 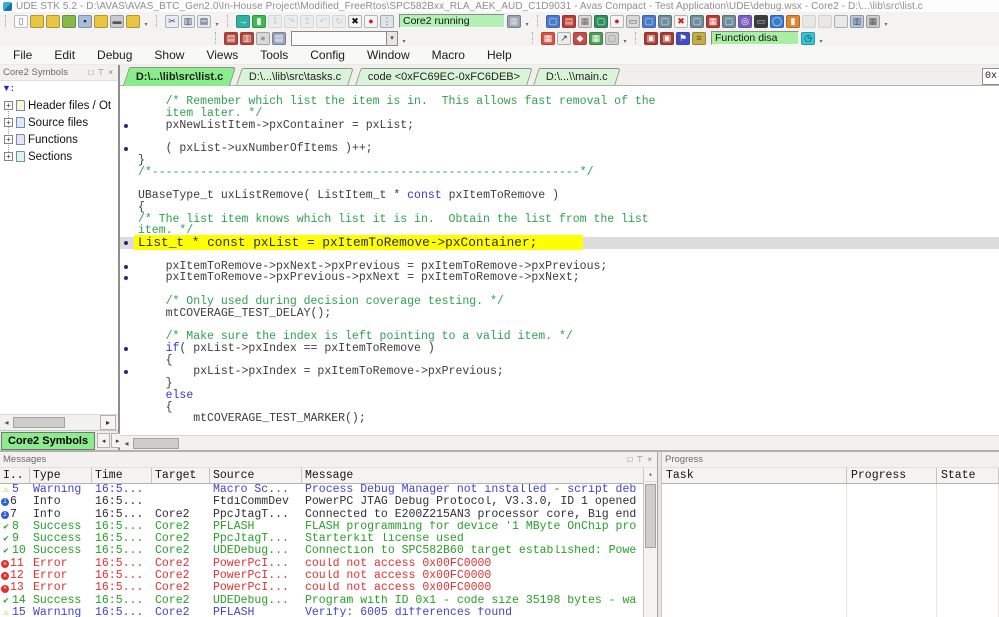 I want to click on print-icon: ▬, so click(x=117, y=21).